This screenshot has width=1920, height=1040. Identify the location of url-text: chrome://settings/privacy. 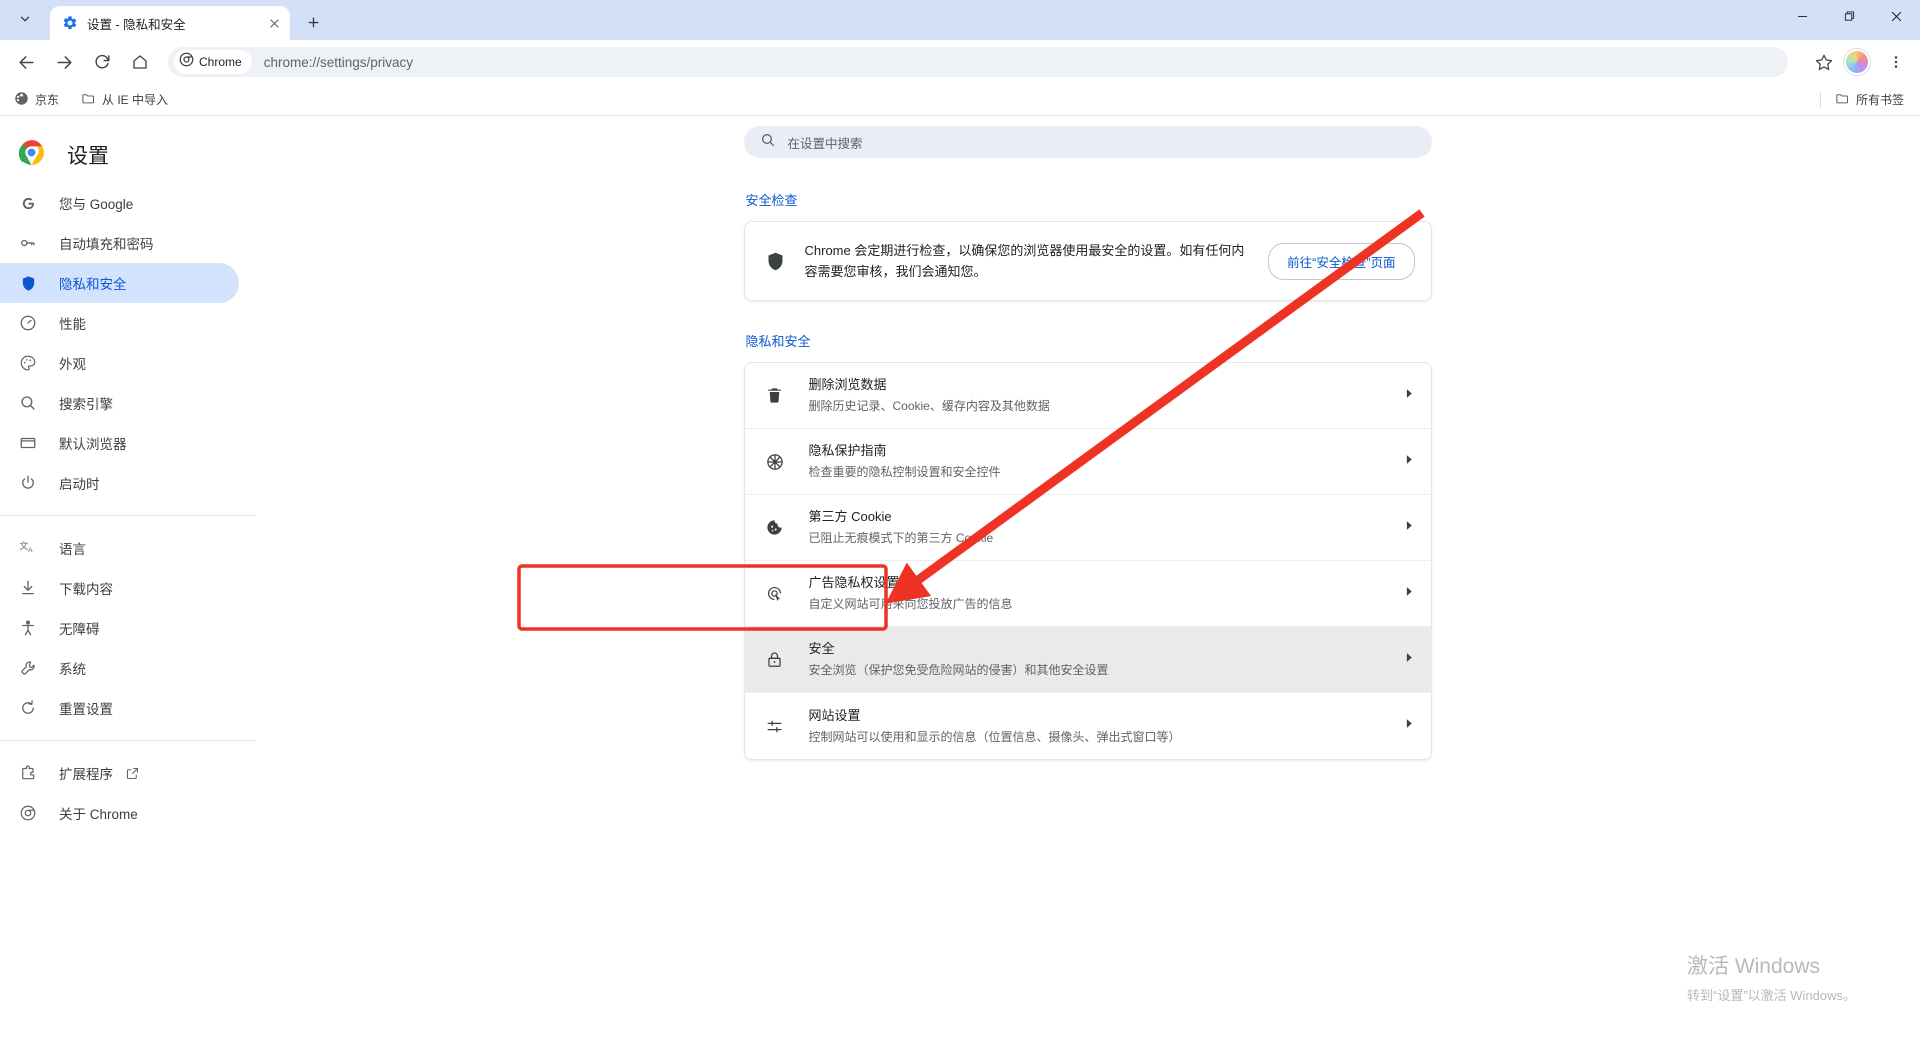
(338, 62).